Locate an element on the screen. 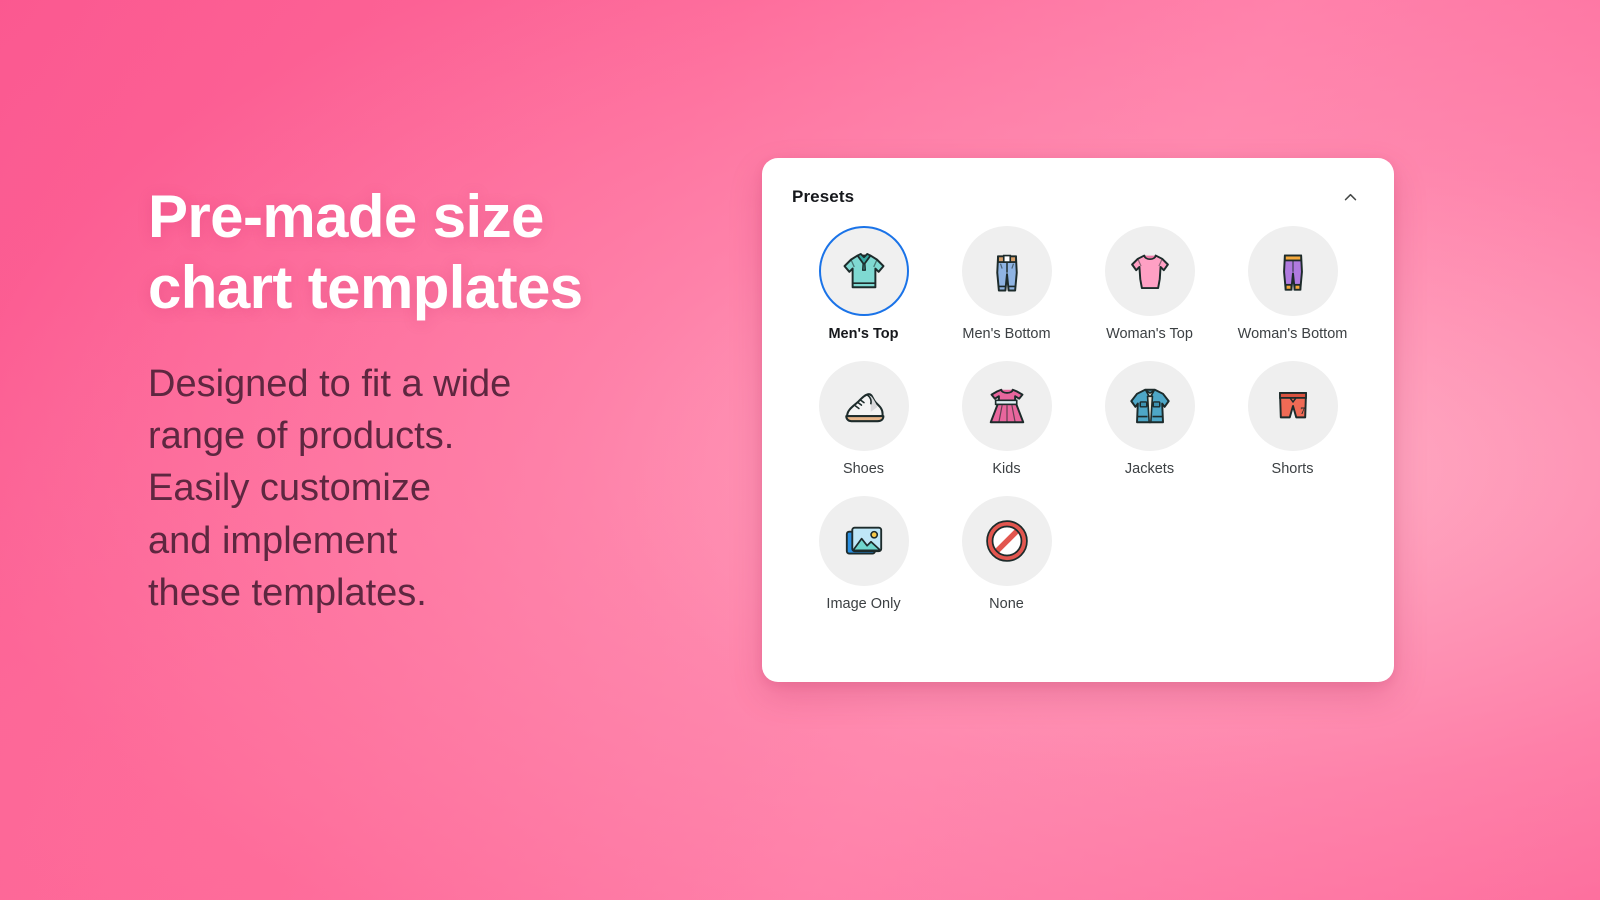 The image size is (1600, 900). womens-tshirt-icon is located at coordinates (1150, 271).